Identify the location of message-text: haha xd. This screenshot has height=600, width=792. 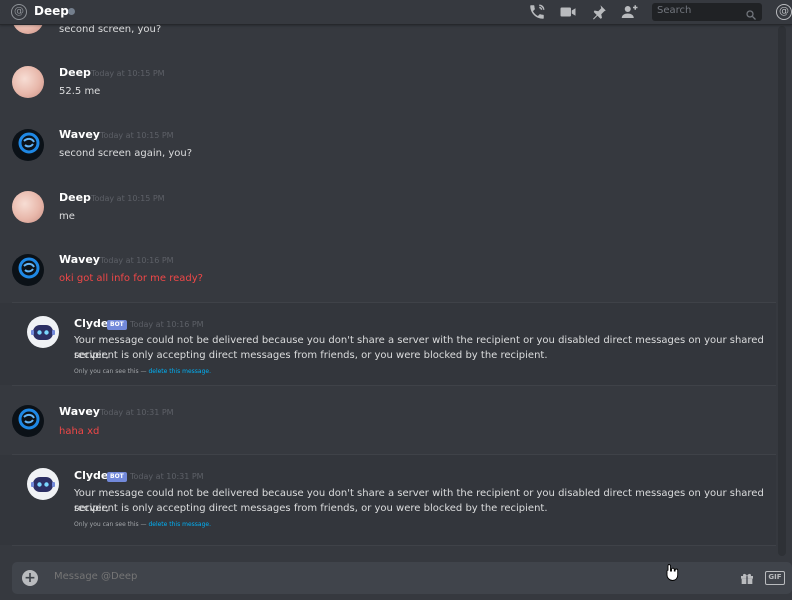
(79, 431).